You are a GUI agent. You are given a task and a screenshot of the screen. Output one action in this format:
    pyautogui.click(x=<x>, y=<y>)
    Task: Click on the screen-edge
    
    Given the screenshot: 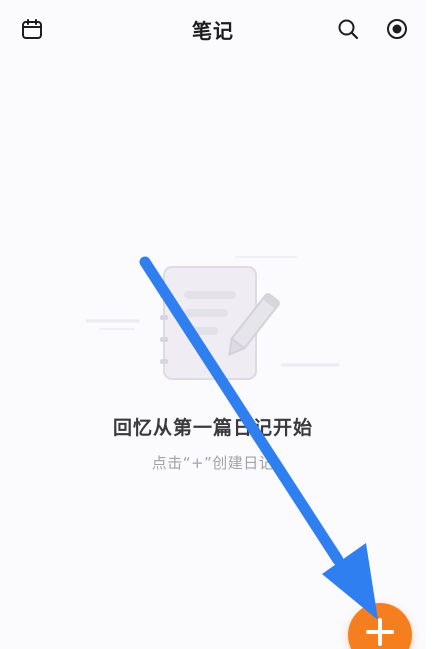 What is the action you would take?
    pyautogui.click(x=429, y=324)
    